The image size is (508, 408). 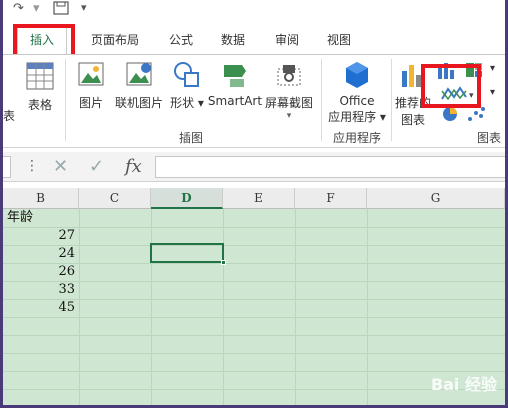 What do you see at coordinates (91, 74) in the screenshot?
I see `picture-icon` at bounding box center [91, 74].